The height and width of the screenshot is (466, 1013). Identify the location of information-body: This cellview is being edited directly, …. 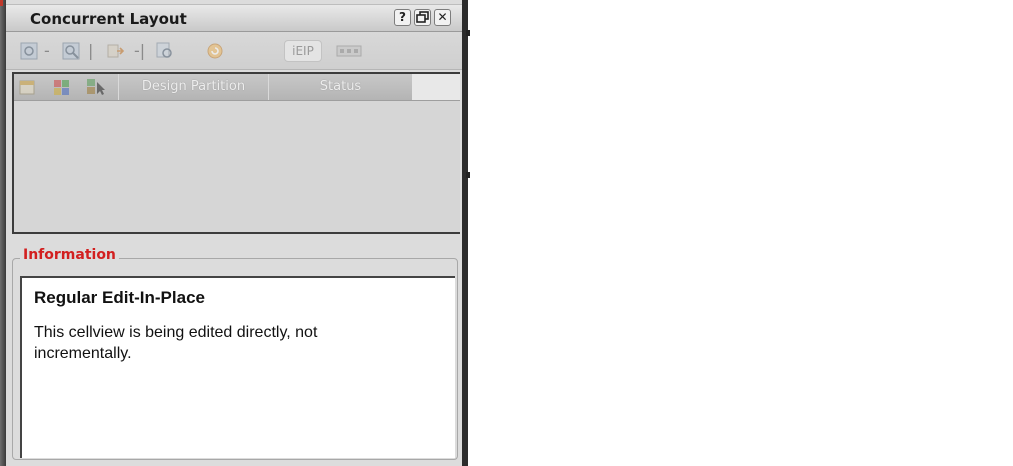
(176, 343).